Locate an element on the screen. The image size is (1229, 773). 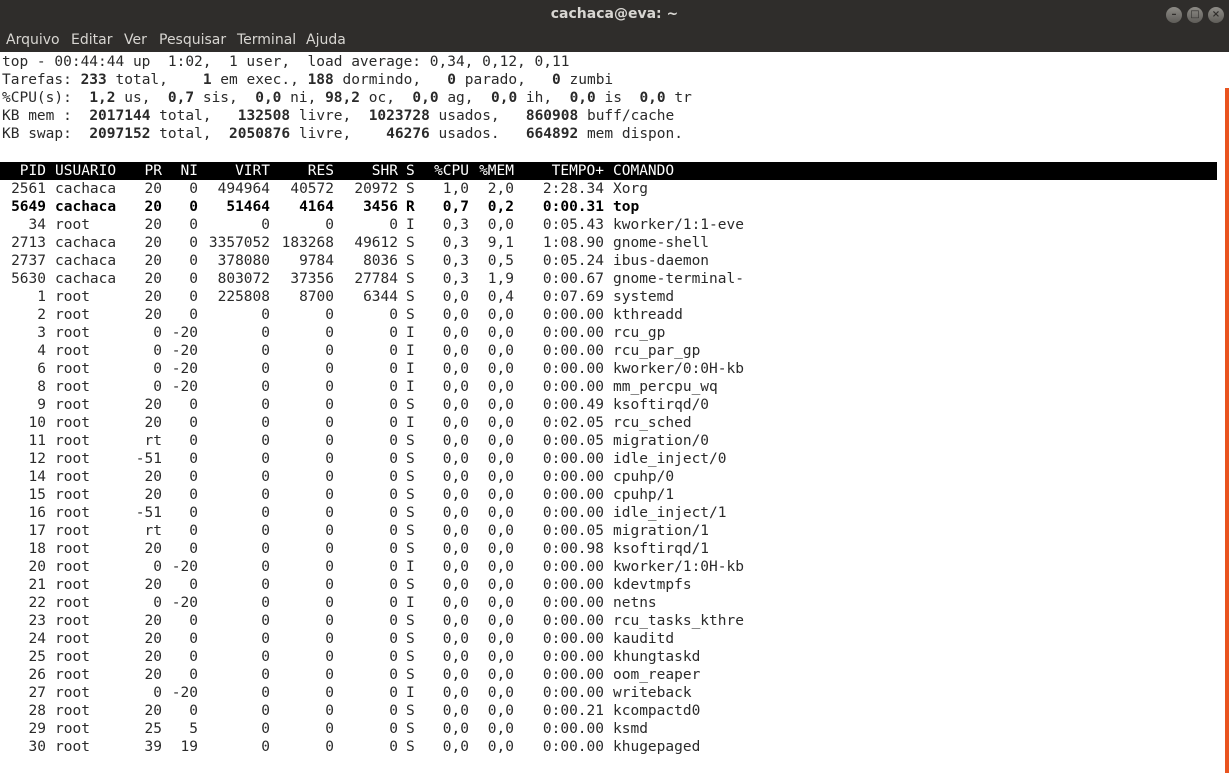
col-header-time: TEMPO+ is located at coordinates (577, 171).